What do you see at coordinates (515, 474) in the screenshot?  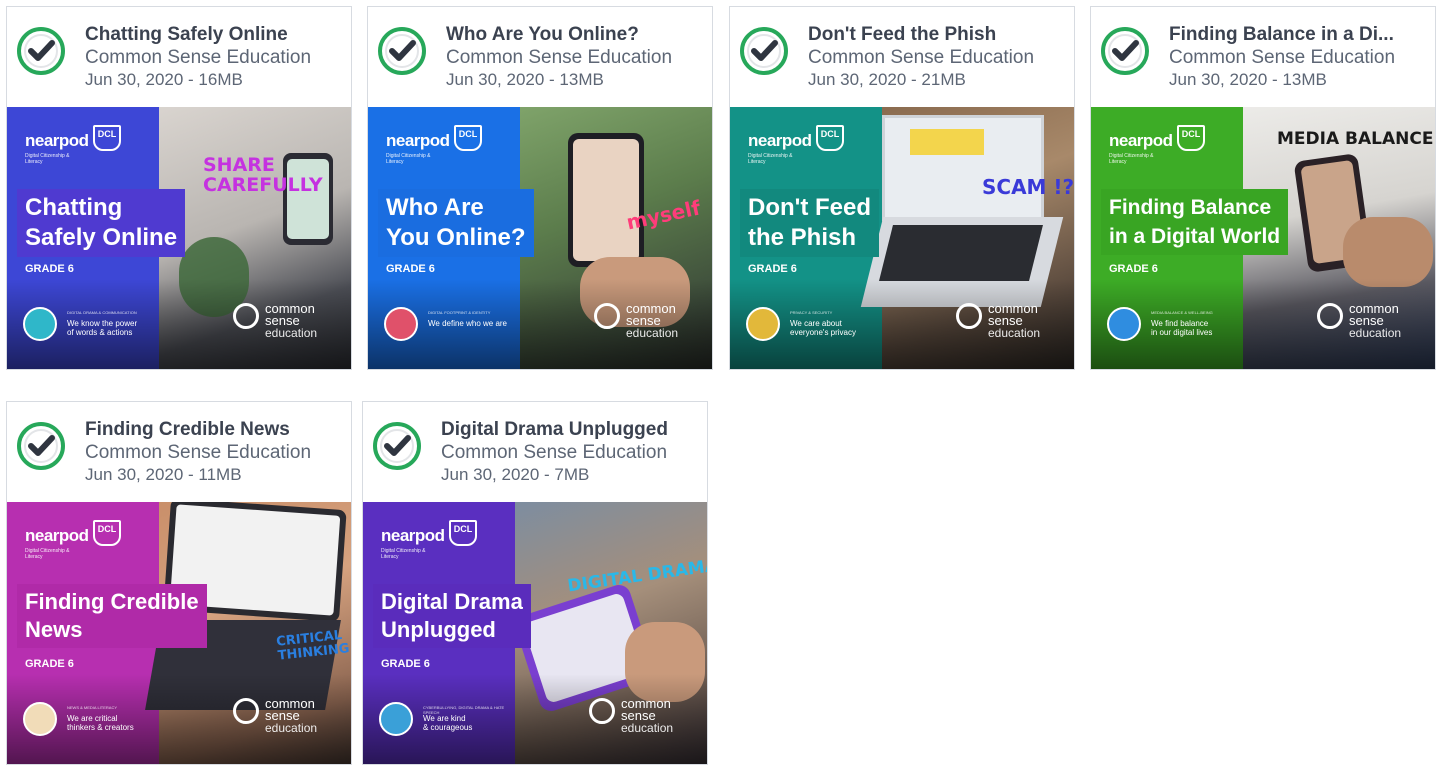 I see `date-size: Jun 30, 2020 - 7MB` at bounding box center [515, 474].